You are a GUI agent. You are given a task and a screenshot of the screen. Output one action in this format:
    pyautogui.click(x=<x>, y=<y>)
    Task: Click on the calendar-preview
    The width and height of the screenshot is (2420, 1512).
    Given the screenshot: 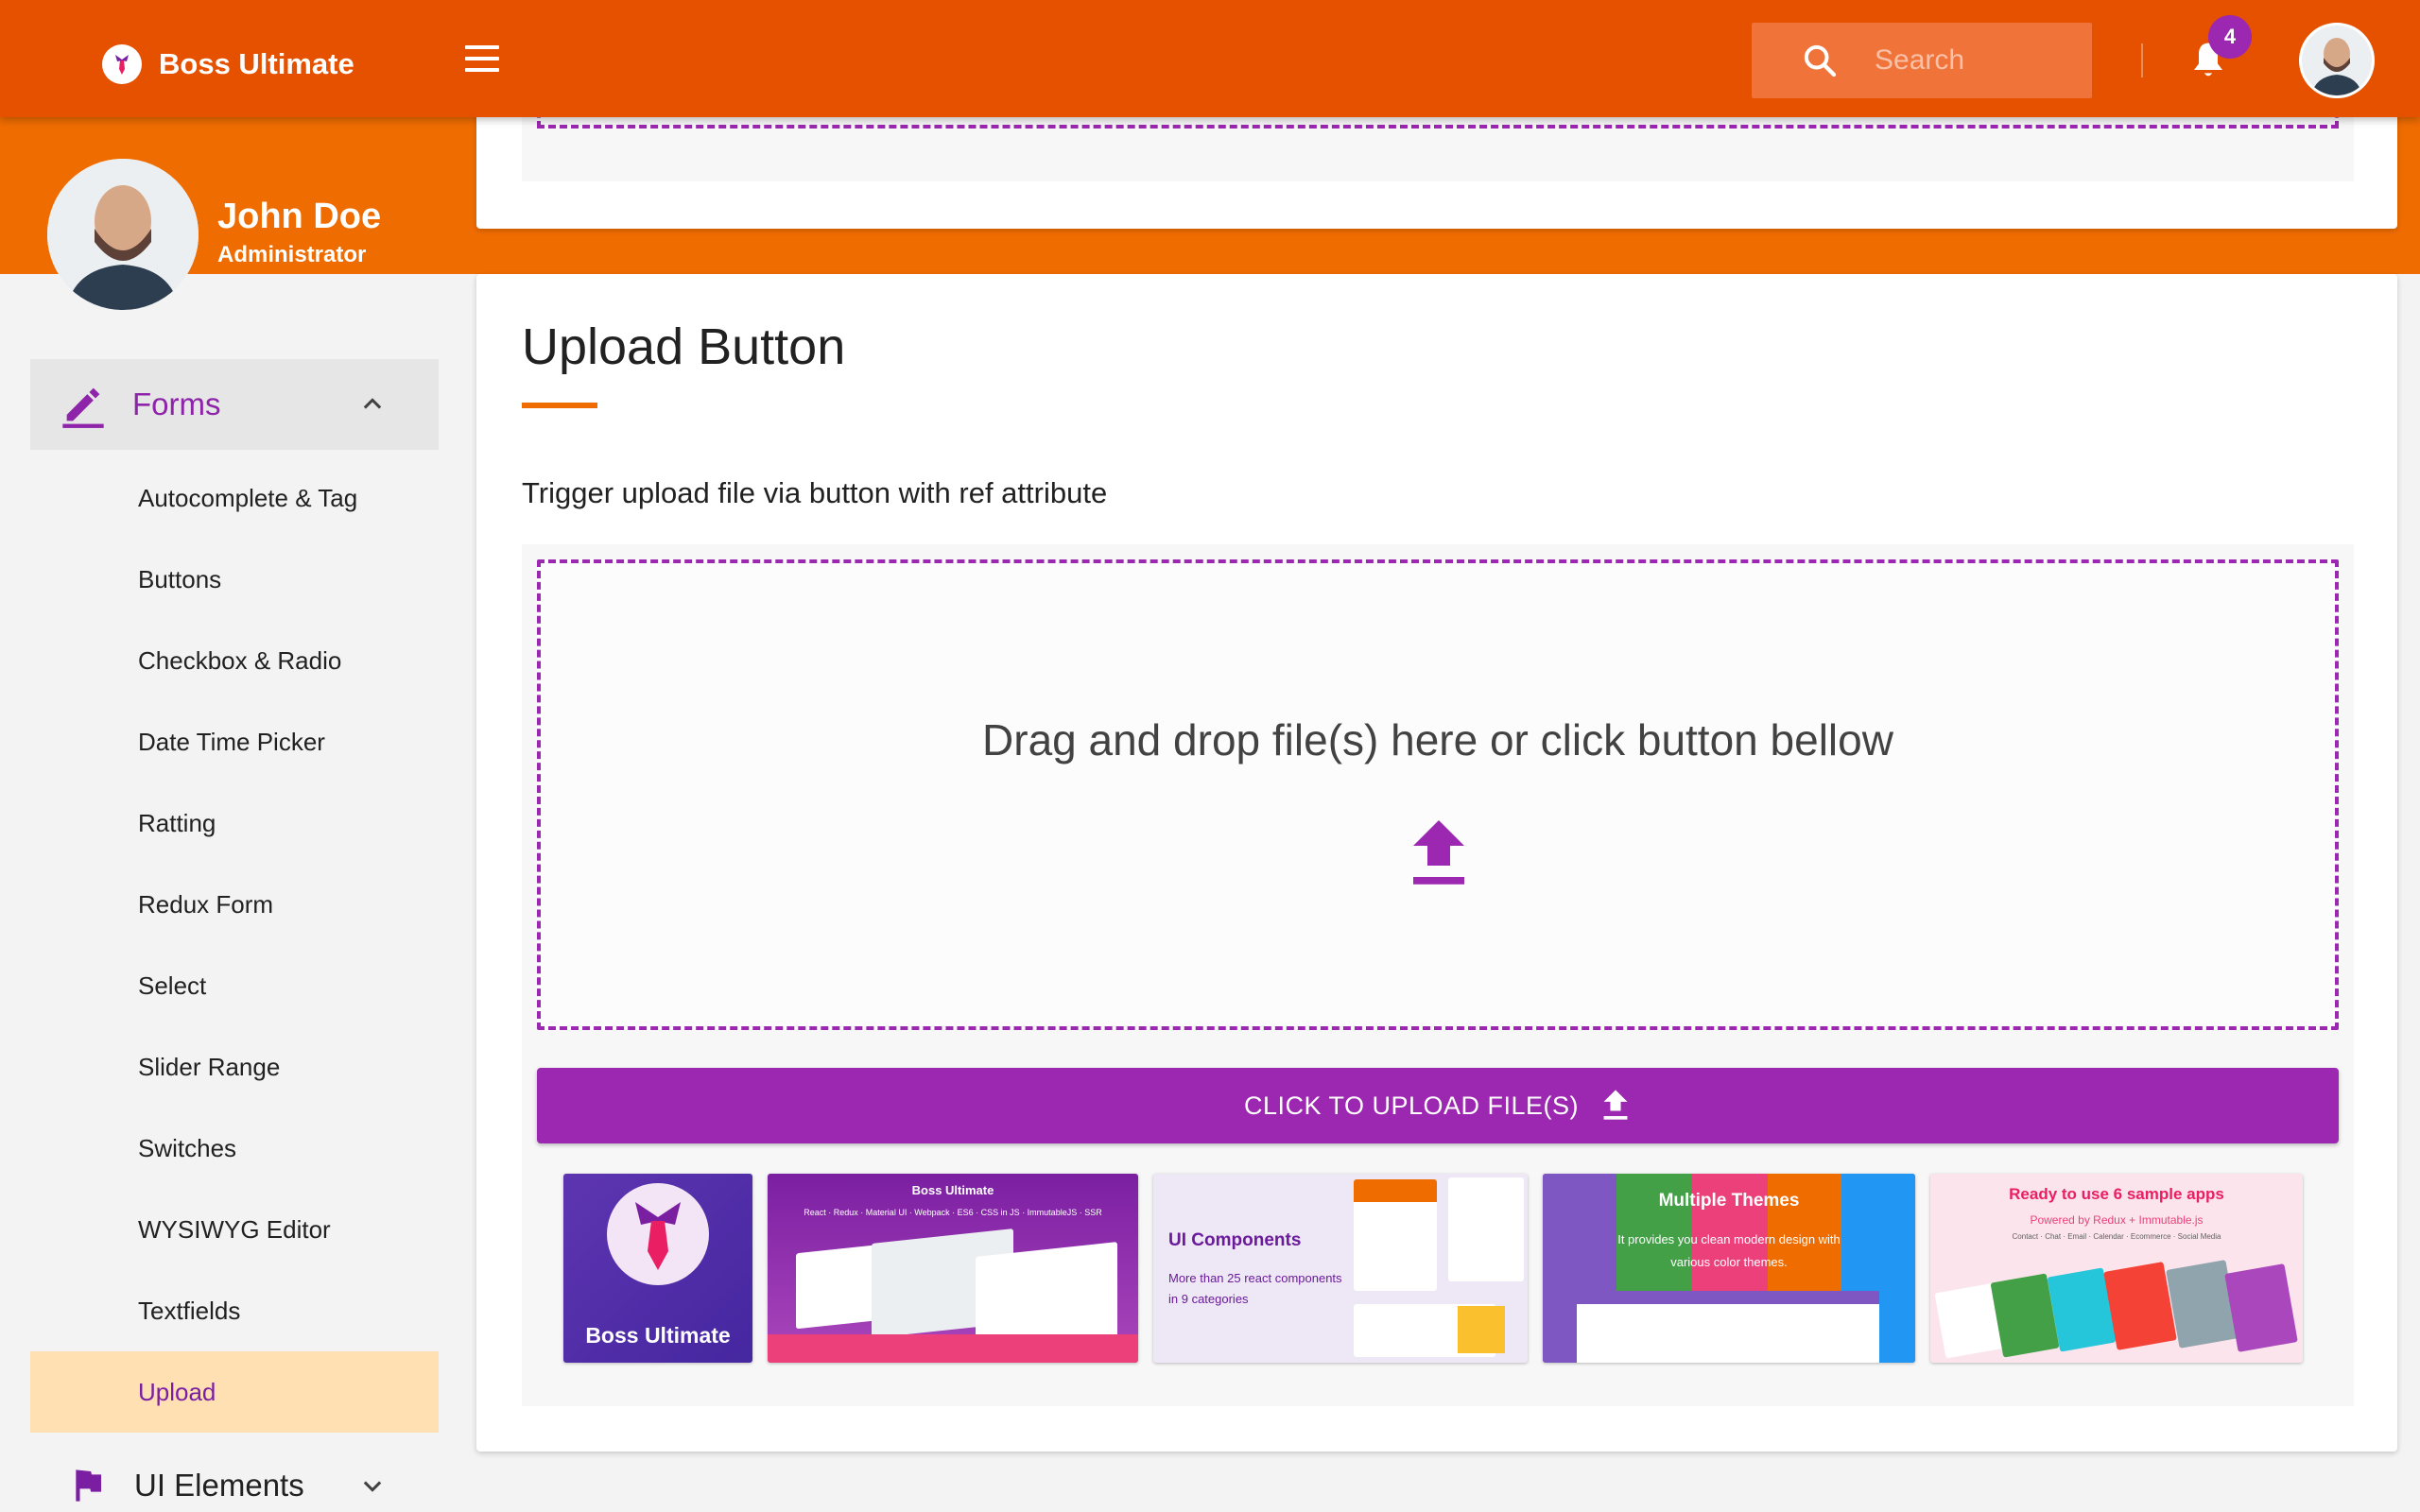 What is the action you would take?
    pyautogui.click(x=1395, y=1235)
    